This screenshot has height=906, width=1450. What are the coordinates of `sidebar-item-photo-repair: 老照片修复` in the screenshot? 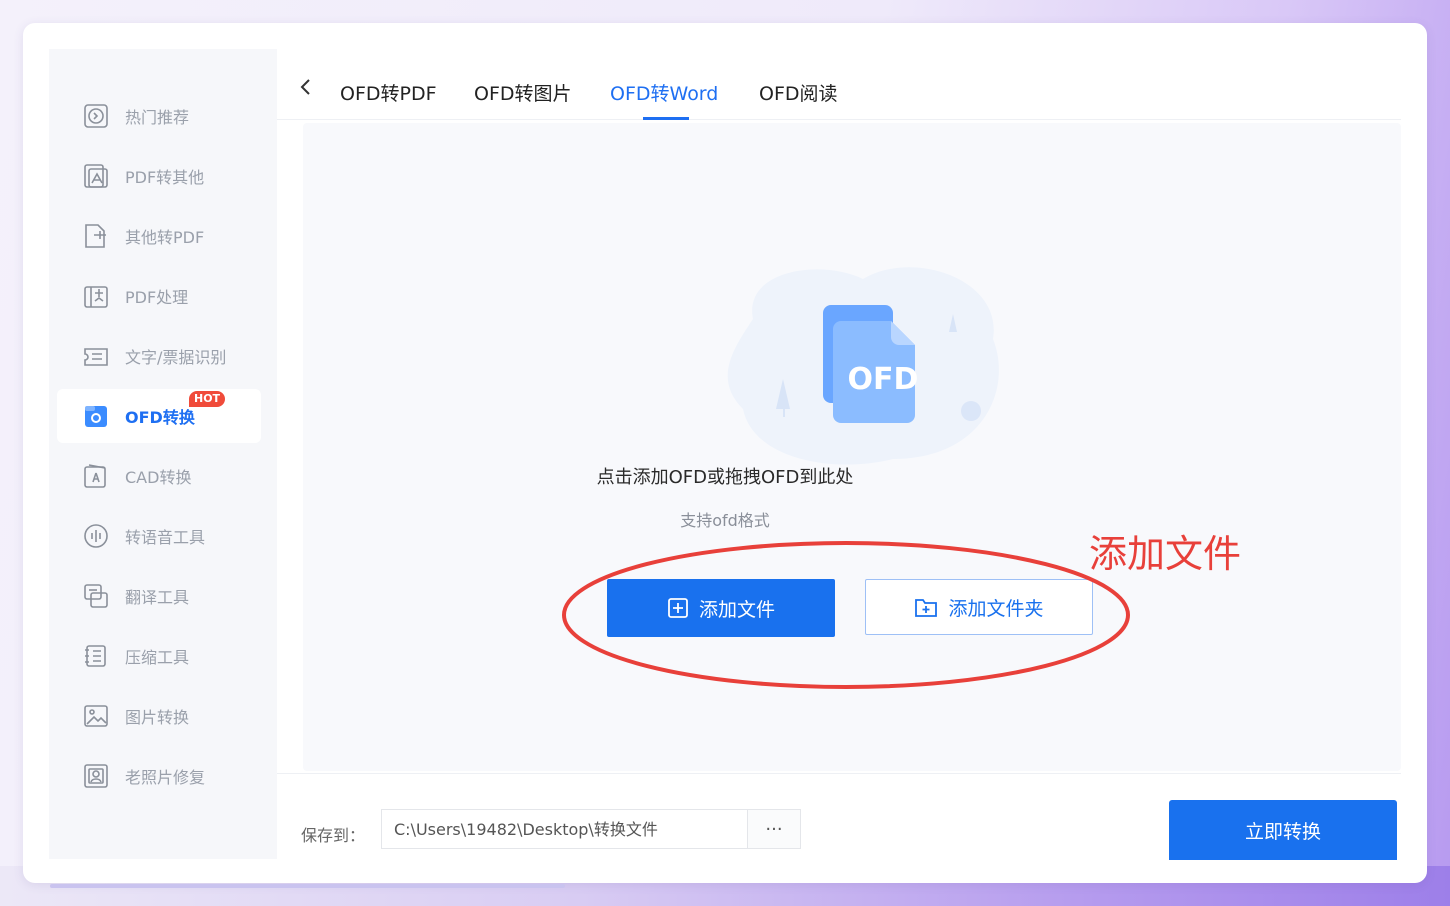 It's located at (159, 776).